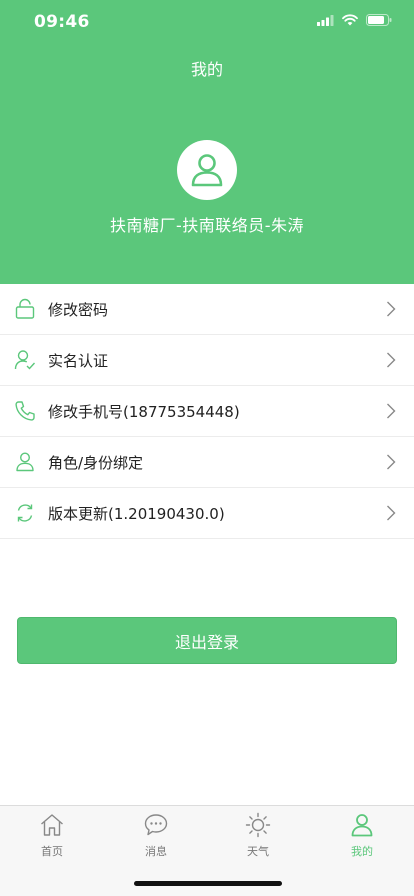  I want to click on avatar, so click(207, 170).